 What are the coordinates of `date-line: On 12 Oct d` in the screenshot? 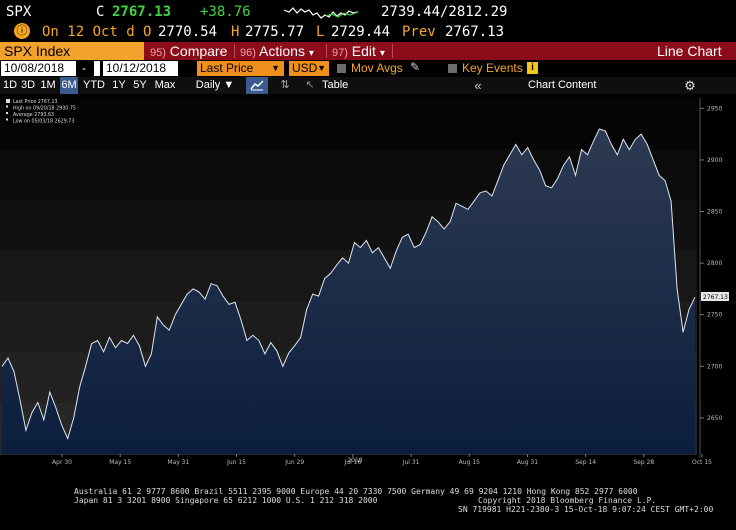 It's located at (88, 32).